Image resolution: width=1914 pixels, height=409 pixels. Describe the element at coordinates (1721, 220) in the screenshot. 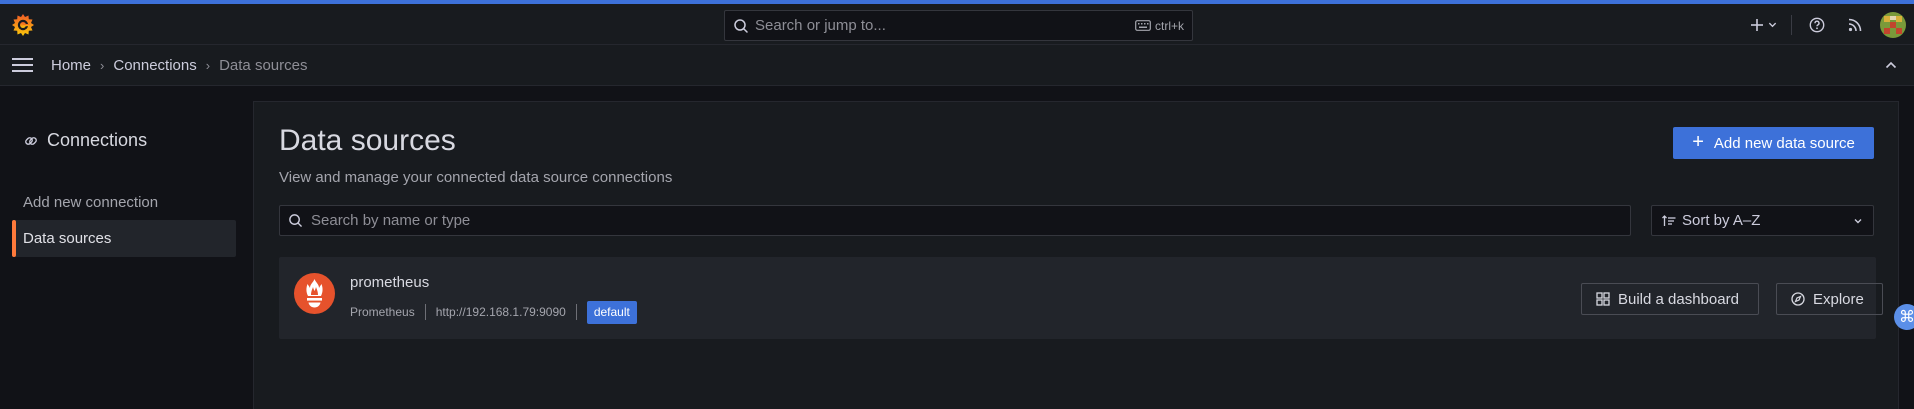

I see `sort-value: Sort by A–Z` at that location.